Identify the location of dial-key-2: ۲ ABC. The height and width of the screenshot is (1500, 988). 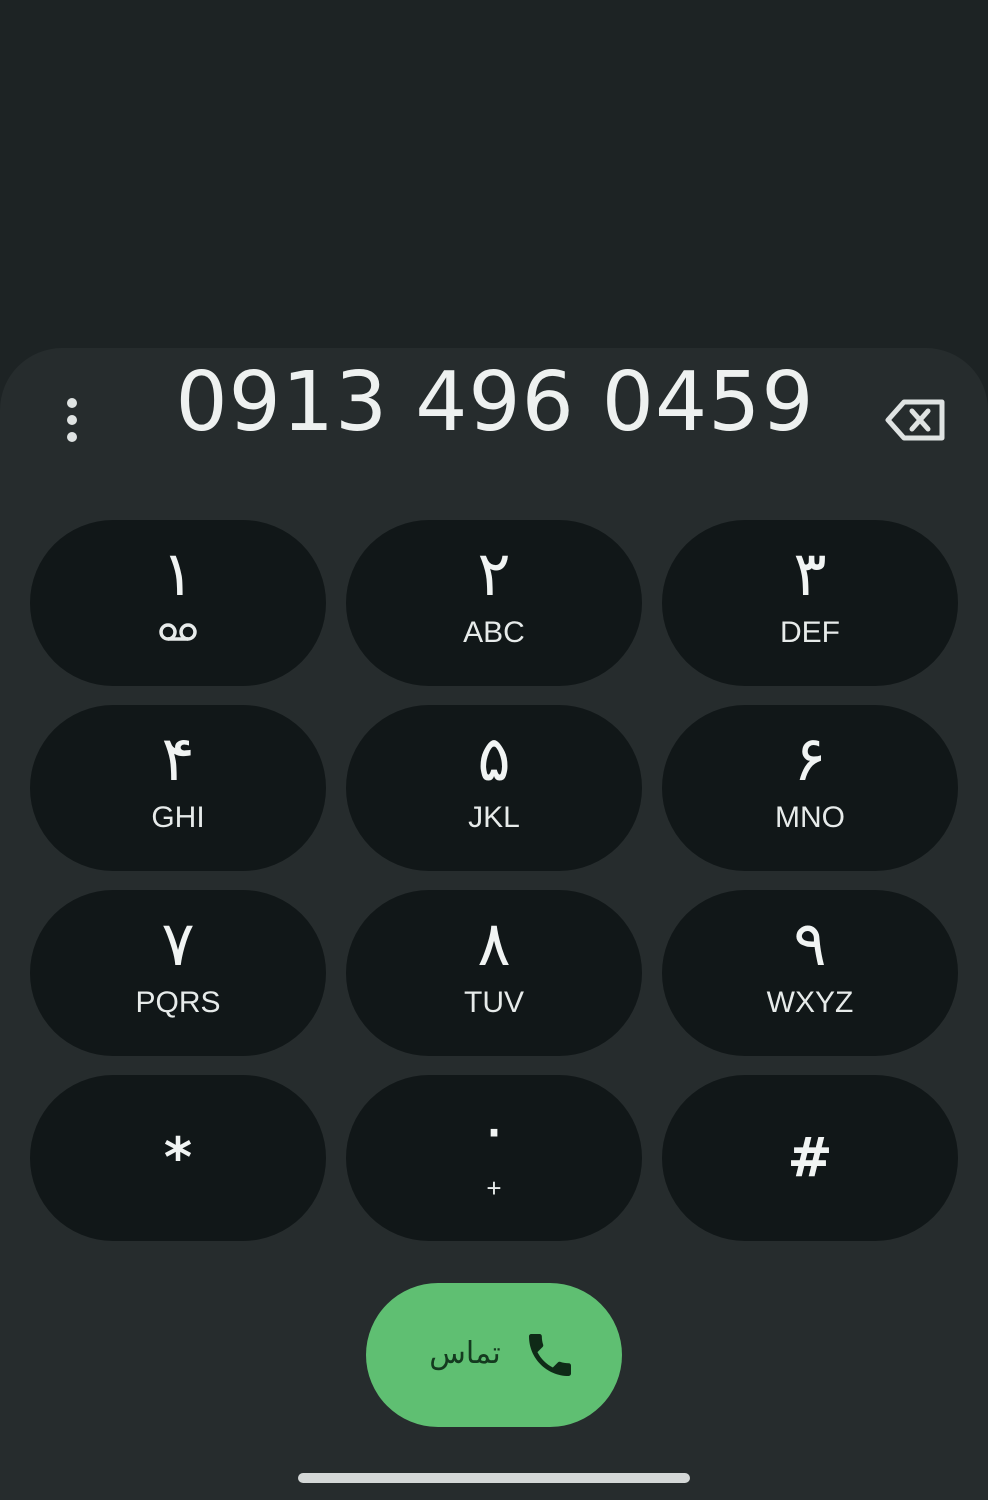
(494, 603).